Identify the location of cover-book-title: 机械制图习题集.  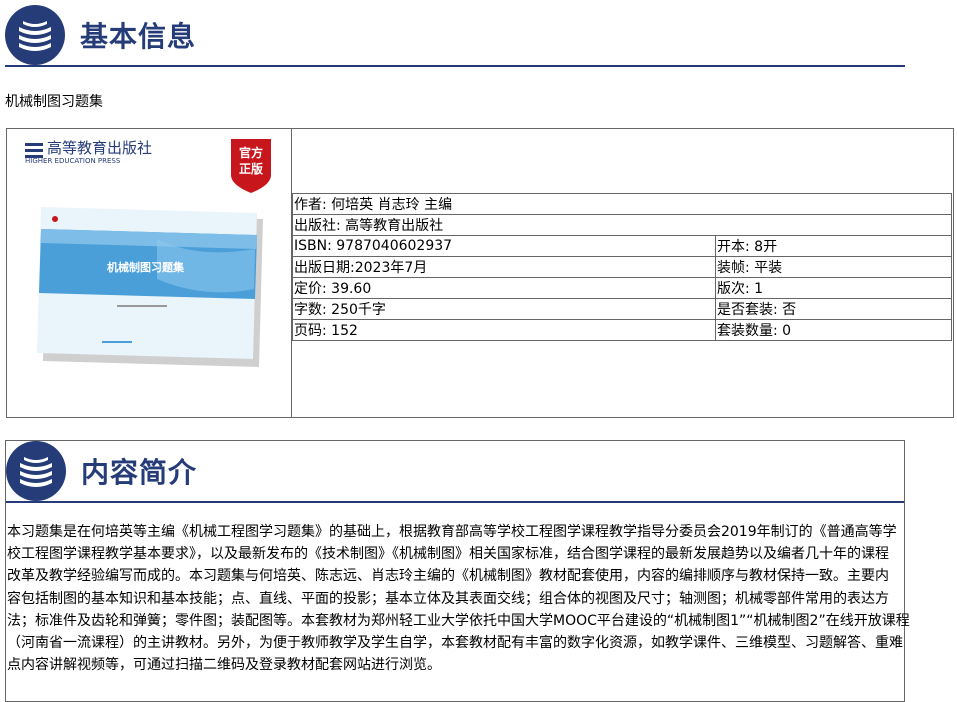
(146, 267).